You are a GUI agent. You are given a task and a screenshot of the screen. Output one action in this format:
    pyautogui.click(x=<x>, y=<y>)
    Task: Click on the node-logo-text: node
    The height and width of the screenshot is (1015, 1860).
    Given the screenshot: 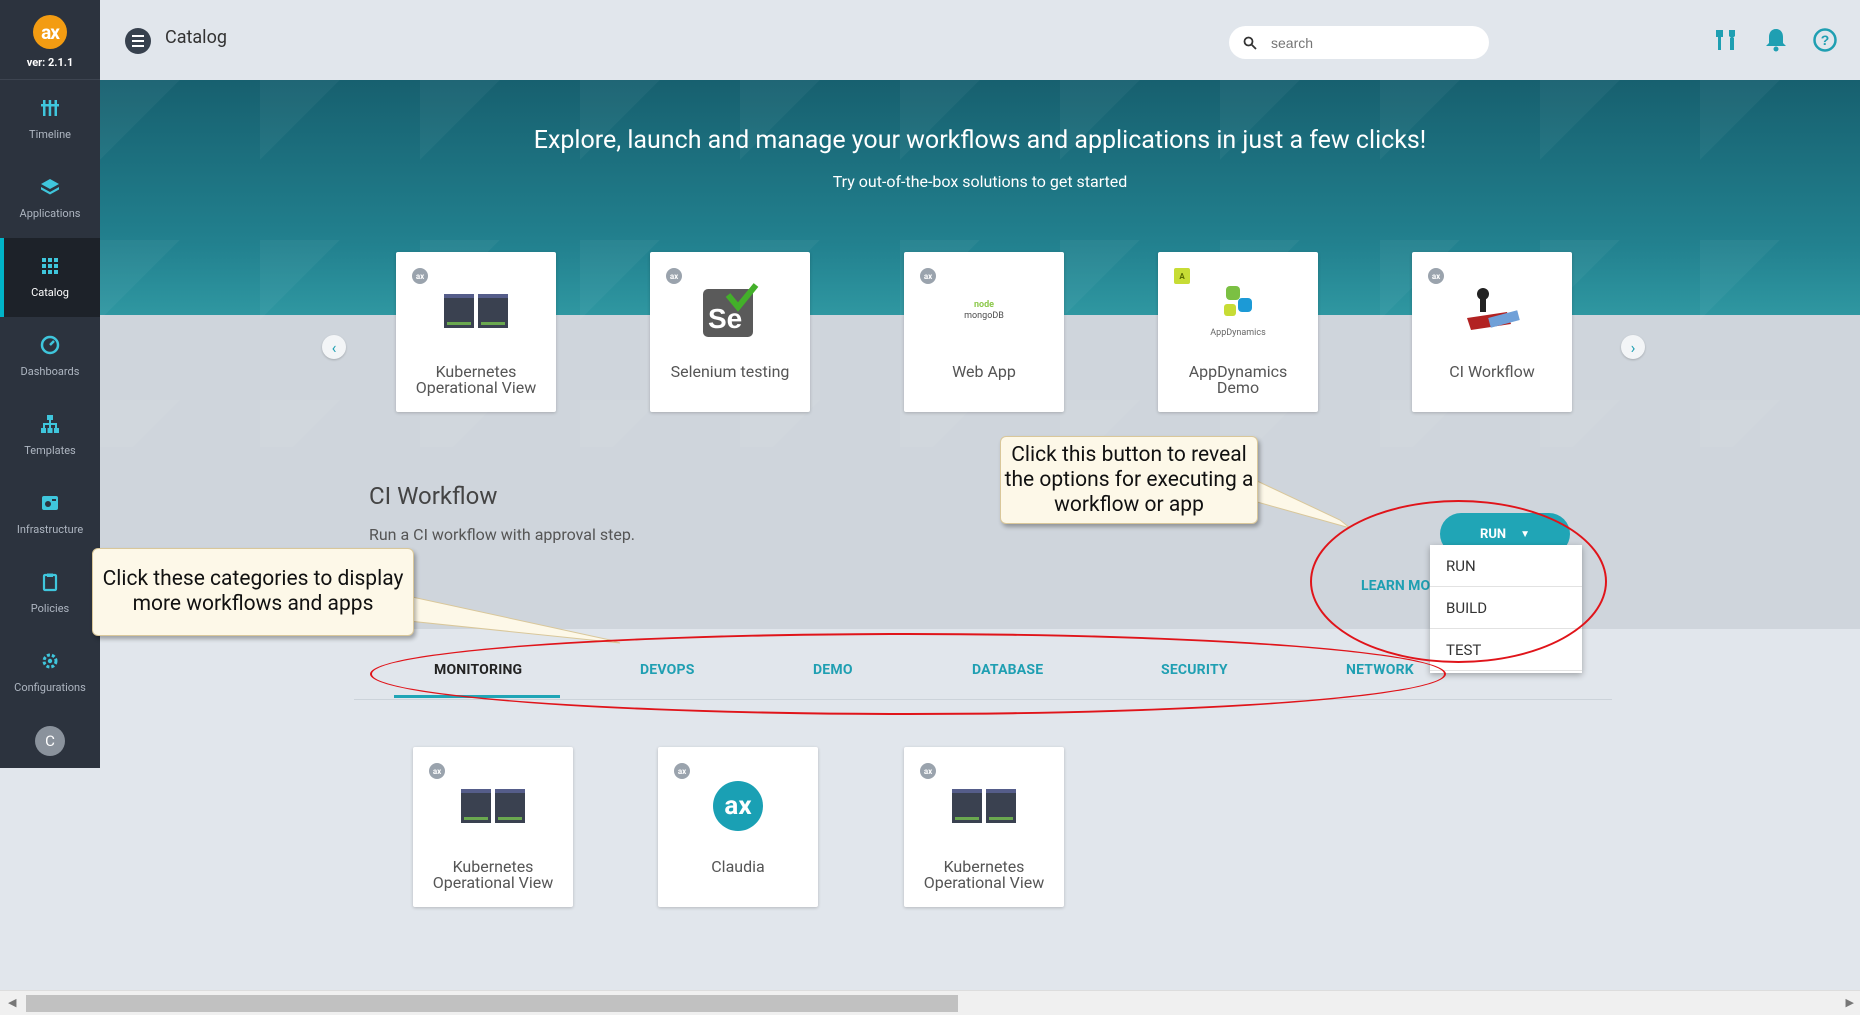 What is the action you would take?
    pyautogui.click(x=984, y=304)
    